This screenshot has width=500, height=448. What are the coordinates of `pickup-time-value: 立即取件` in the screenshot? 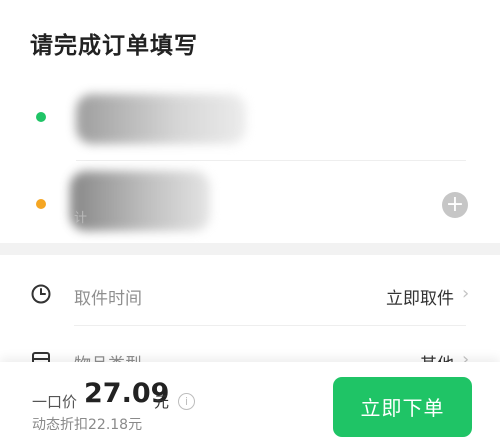 It's located at (420, 299).